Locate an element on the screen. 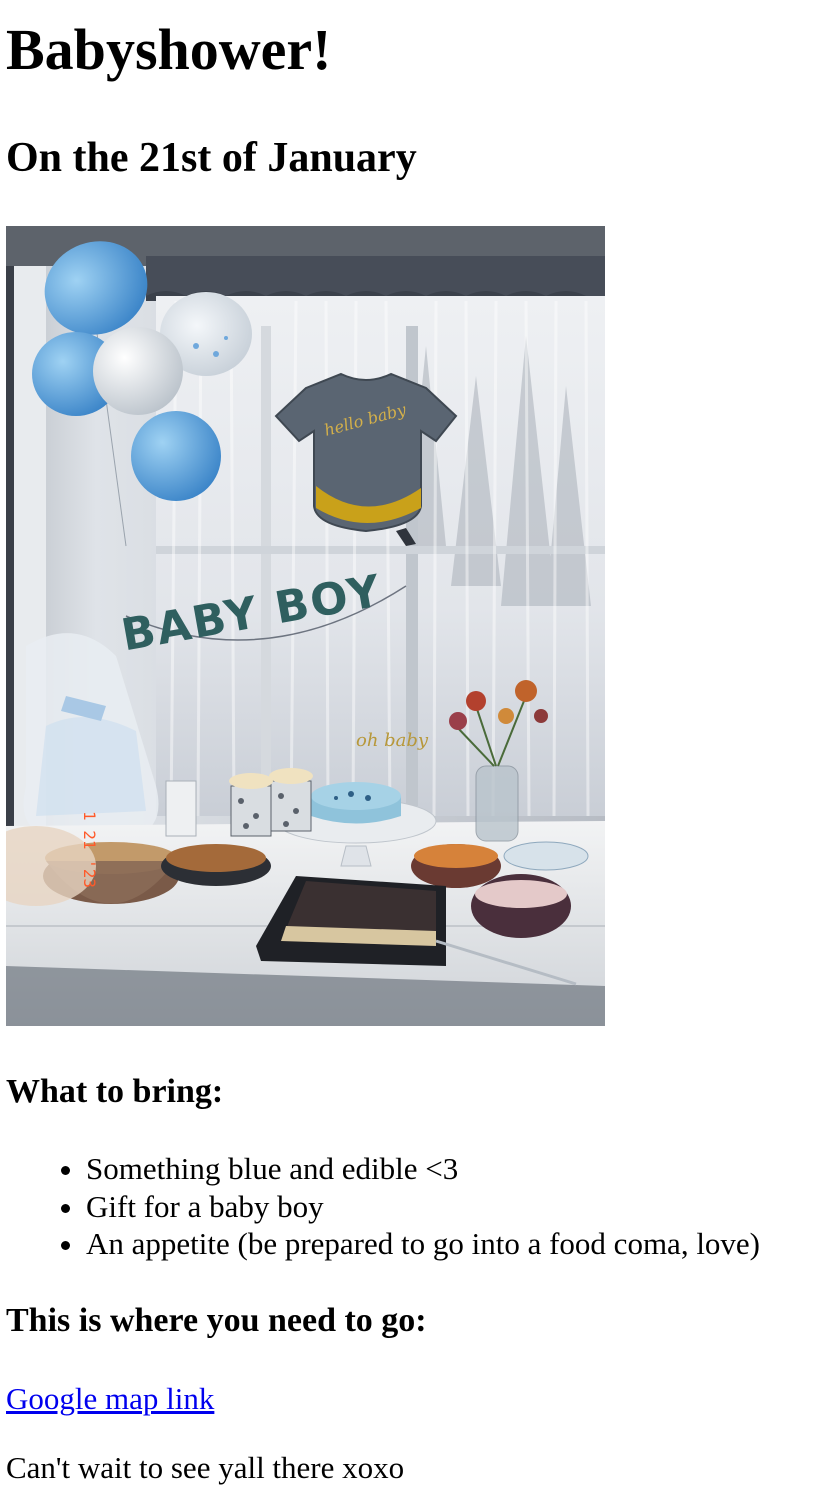 The height and width of the screenshot is (1499, 817). google-map-link: Google map link is located at coordinates (110, 1398).